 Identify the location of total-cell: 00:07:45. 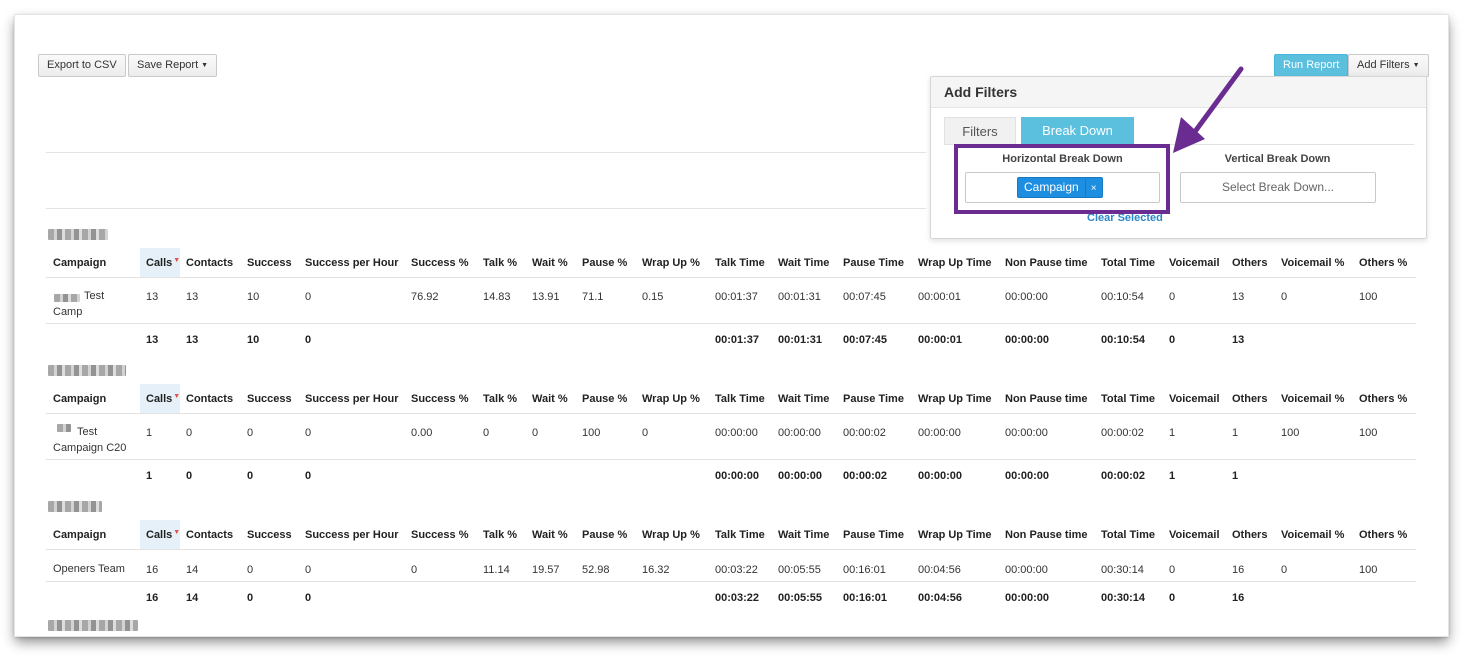
(865, 340).